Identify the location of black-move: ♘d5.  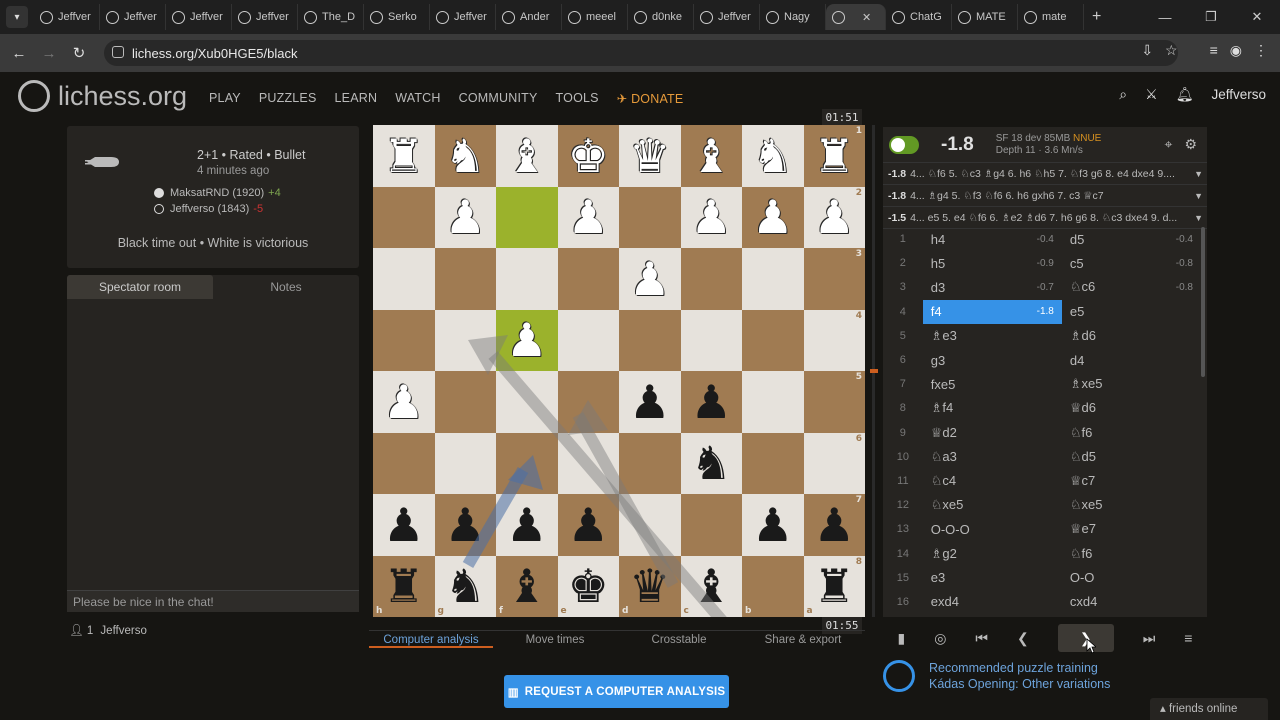
(1131, 457).